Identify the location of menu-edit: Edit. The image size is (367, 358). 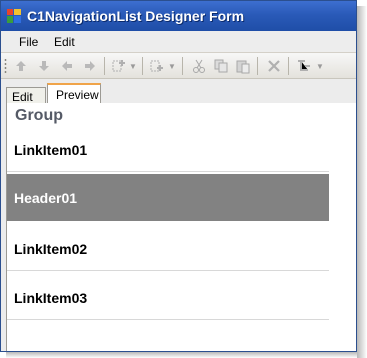
(64, 42).